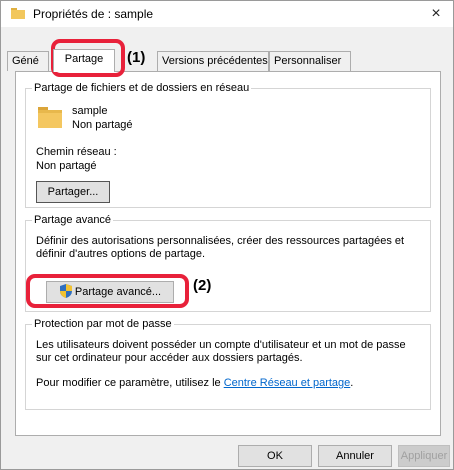  Describe the element at coordinates (28, 61) in the screenshot. I see `tab-general: Géné` at that location.